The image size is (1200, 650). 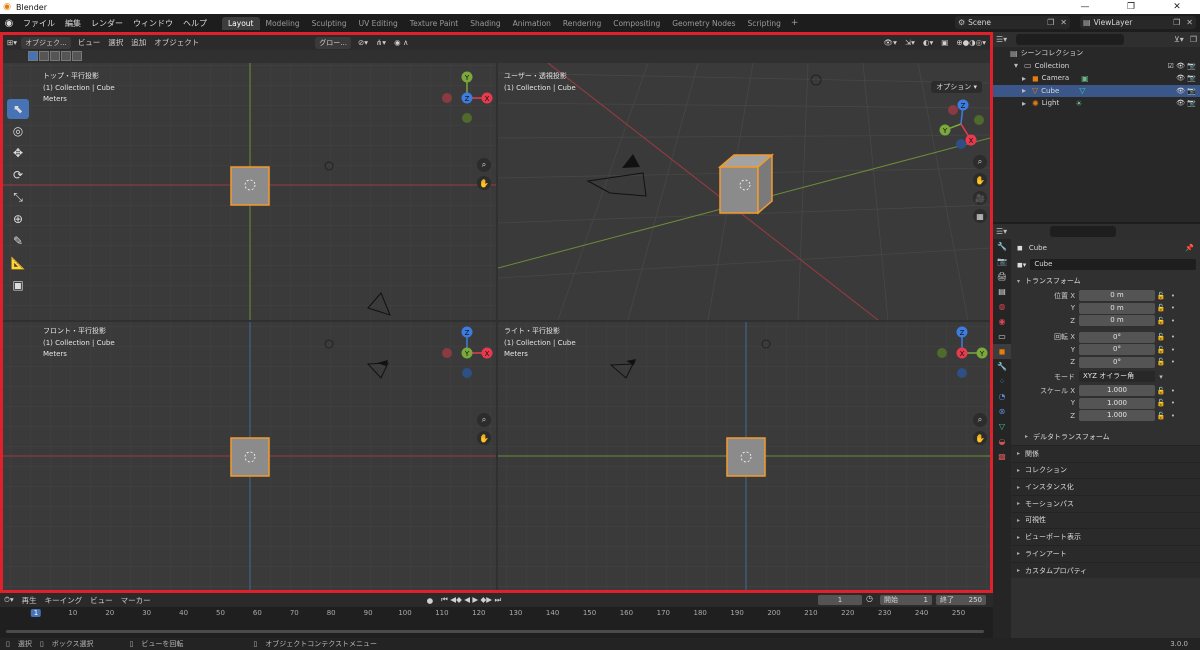 I want to click on tool-tab-icon: 🔧, so click(x=1002, y=246).